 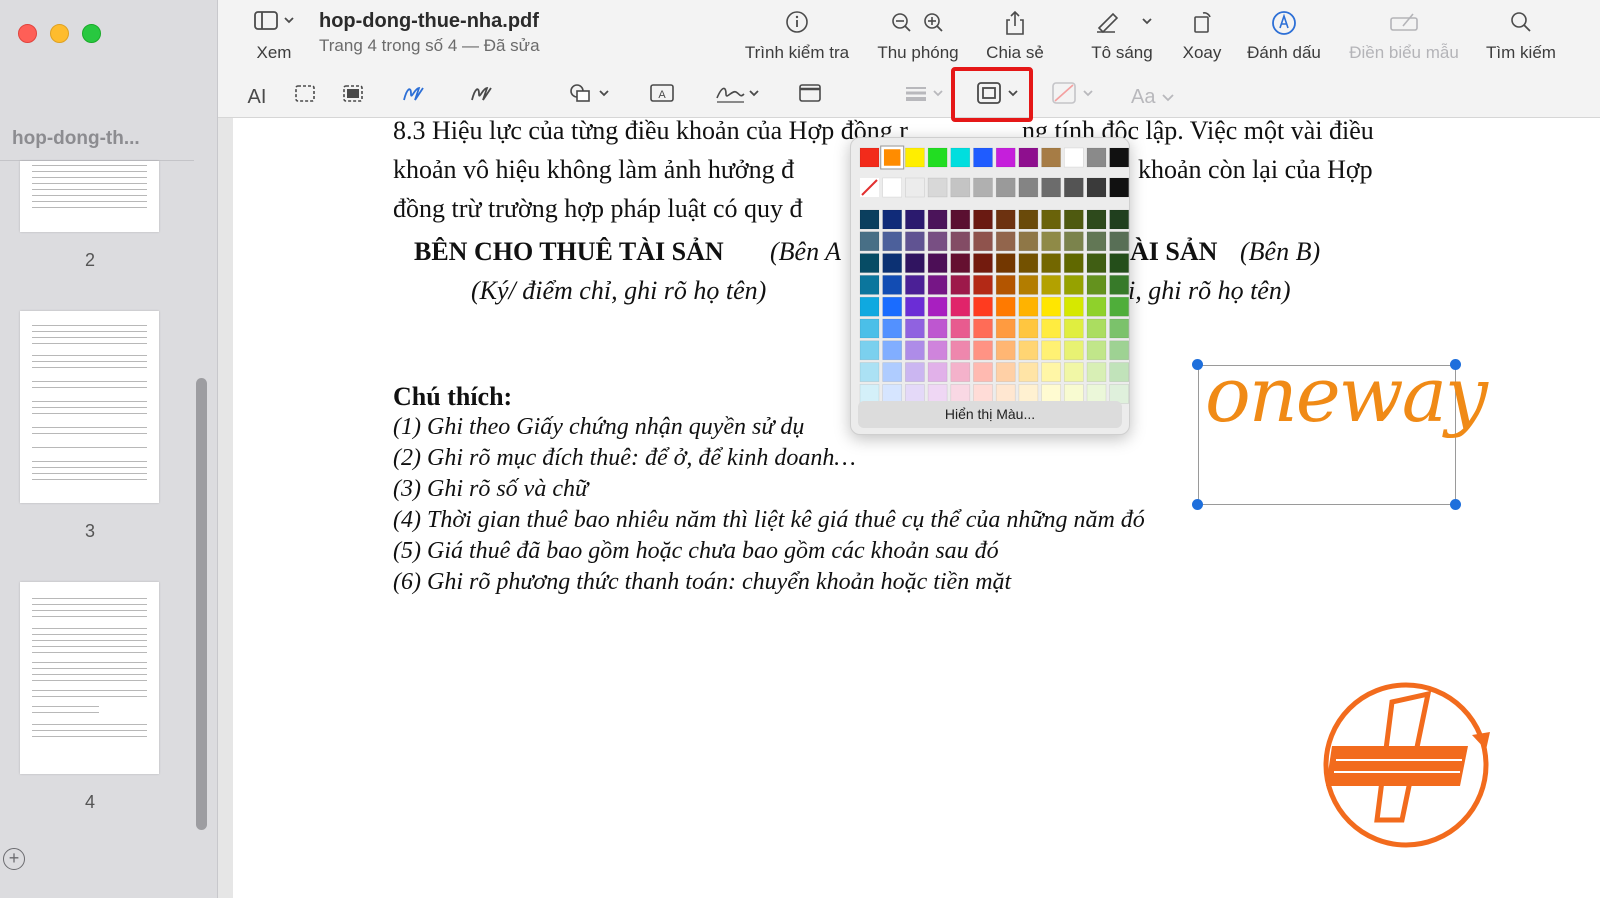 I want to click on resize-handle-bottom-right, so click(x=1455, y=504).